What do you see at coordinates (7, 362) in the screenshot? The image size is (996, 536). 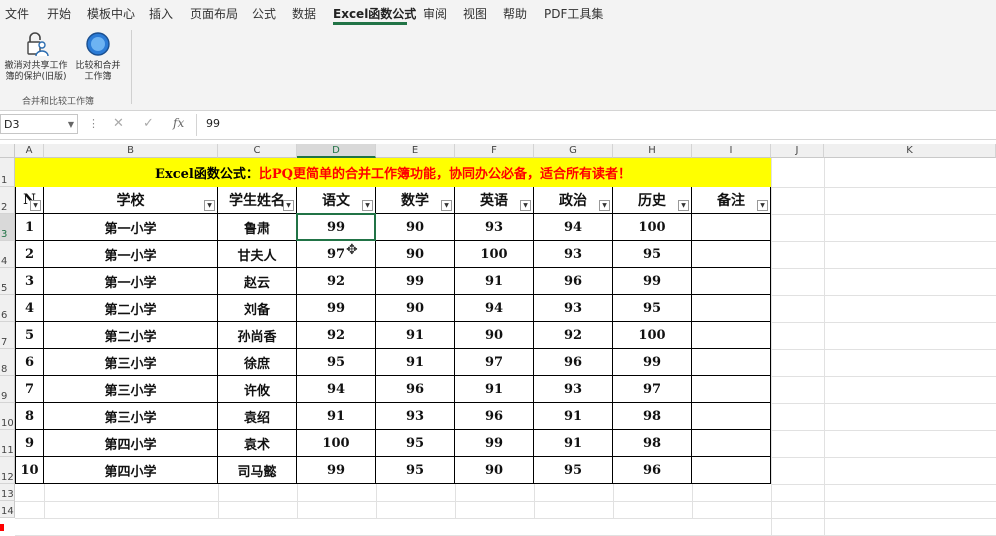 I see `row-header-8: 8` at bounding box center [7, 362].